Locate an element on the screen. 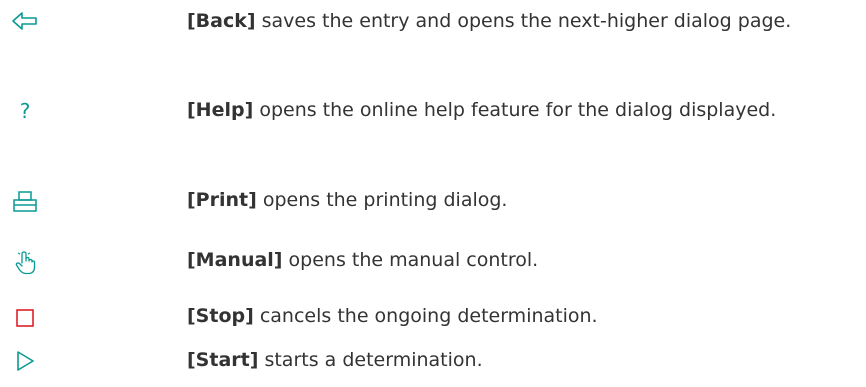 The width and height of the screenshot is (866, 387). help-question-icon: ? is located at coordinates (25, 111).